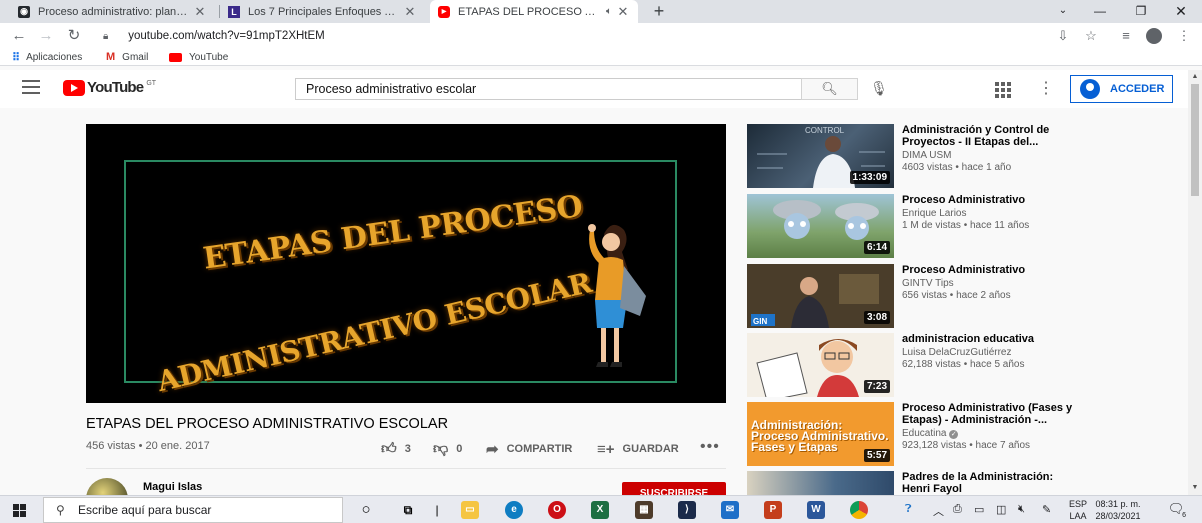 The width and height of the screenshot is (1202, 523). Describe the element at coordinates (859, 510) in the screenshot. I see `chrome-icon` at that location.